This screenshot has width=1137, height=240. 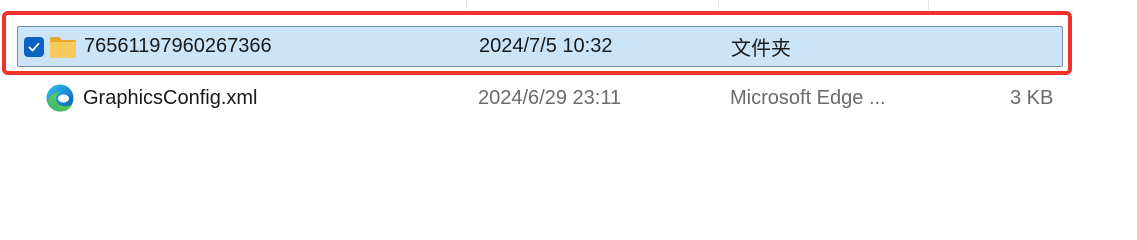 I want to click on file-date-modified: 2024/6/29 23:11, so click(x=550, y=98).